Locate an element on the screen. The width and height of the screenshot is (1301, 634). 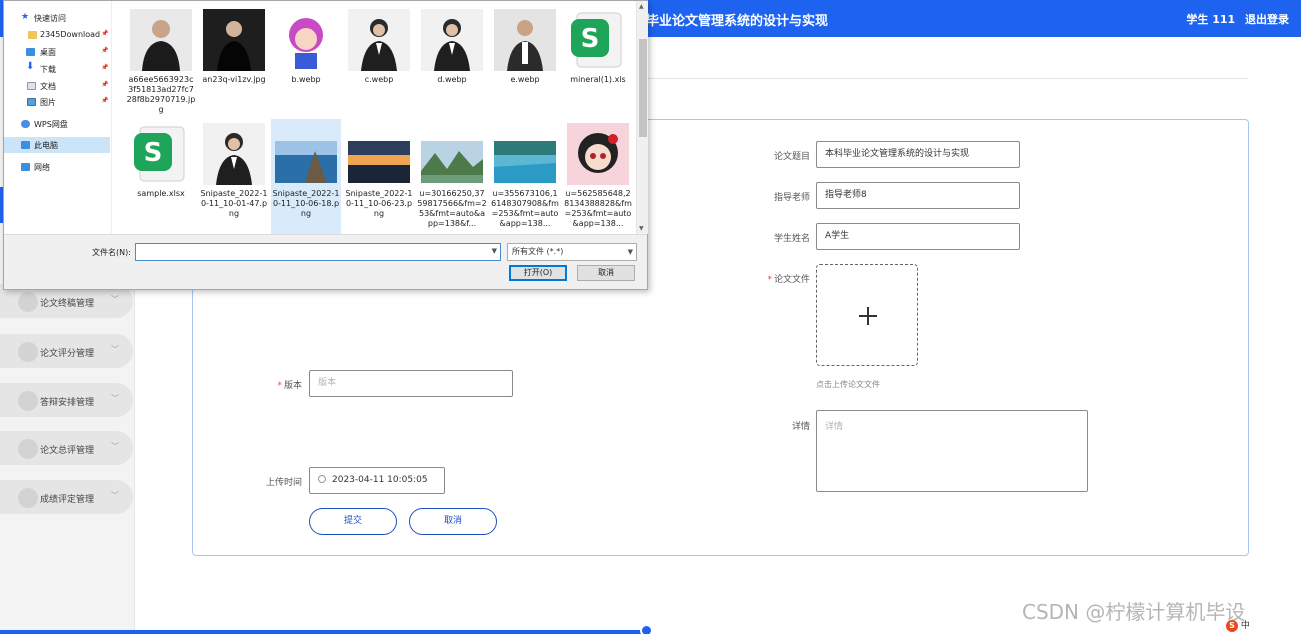
sidebar-item-grade: 成绩评定管理 ﹀ is located at coordinates (66, 497).